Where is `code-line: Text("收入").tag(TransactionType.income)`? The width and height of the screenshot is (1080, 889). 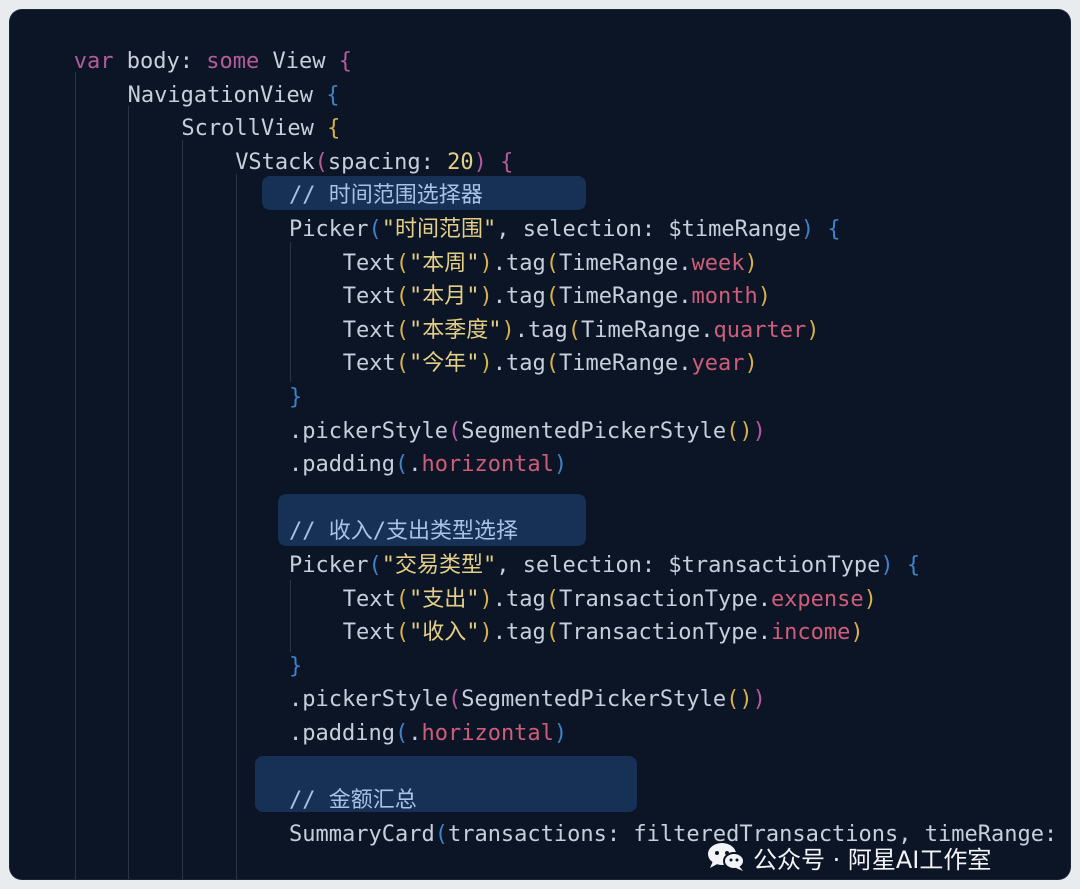 code-line: Text("收入").tag(TransactionType.income) is located at coordinates (603, 633).